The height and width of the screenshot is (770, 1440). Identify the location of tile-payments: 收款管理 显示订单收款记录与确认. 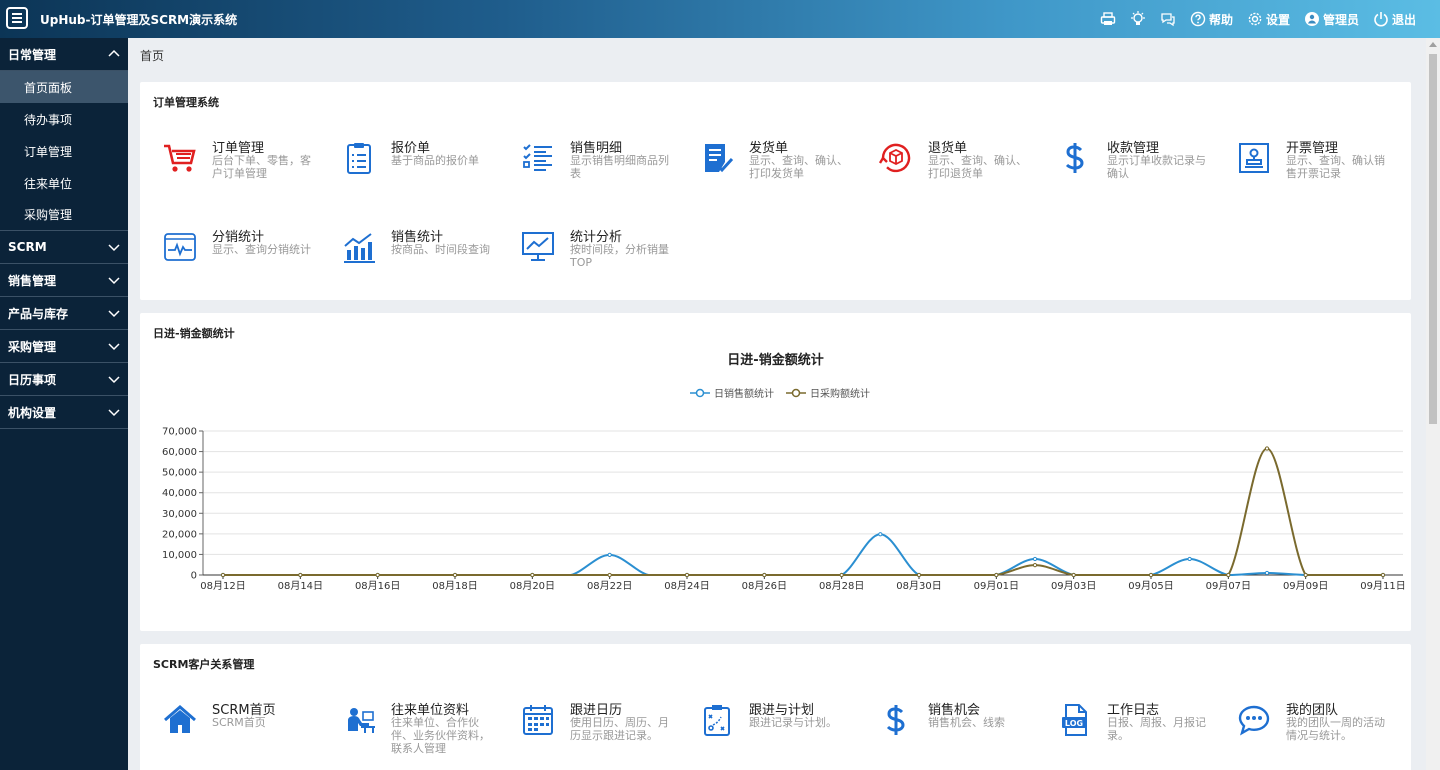
(1122, 167).